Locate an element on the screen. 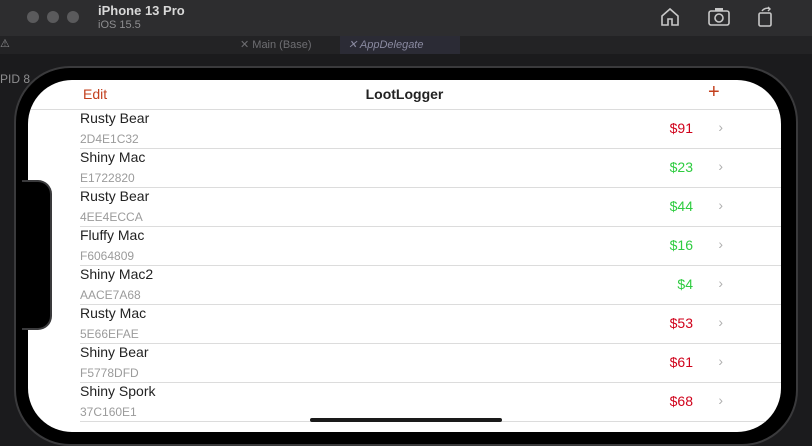 This screenshot has height=446, width=812. table-row: Rusty Bear 2D4E1C32 $91 › is located at coordinates (430, 129).